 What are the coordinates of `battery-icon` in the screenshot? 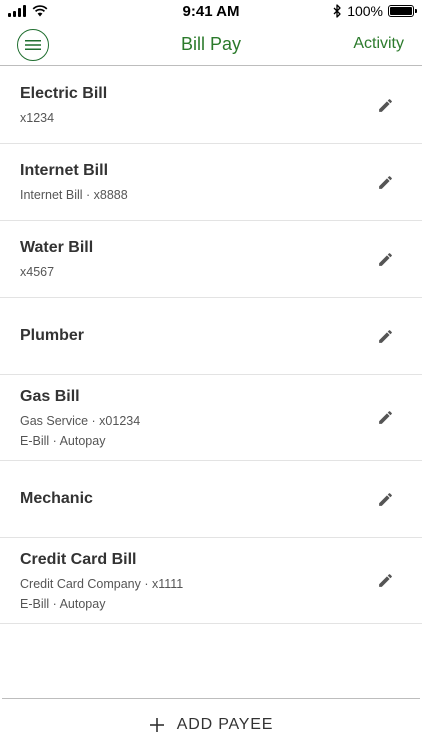 It's located at (402, 11).